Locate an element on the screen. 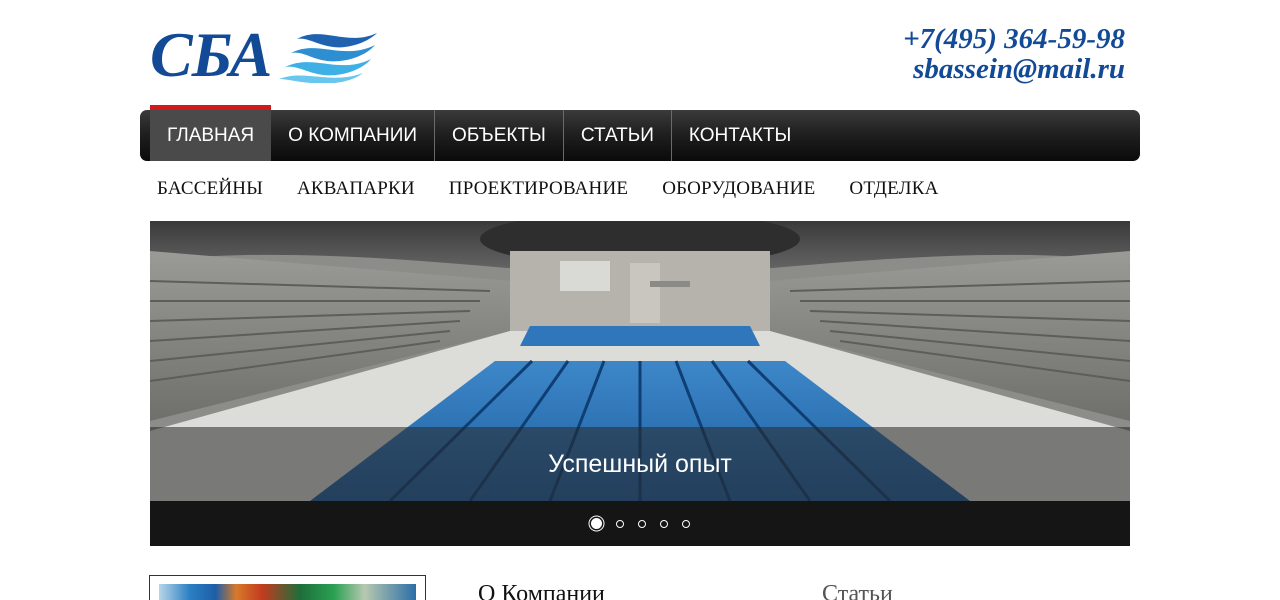  nav-item-home: ГЛАВНАЯ is located at coordinates (211, 133).